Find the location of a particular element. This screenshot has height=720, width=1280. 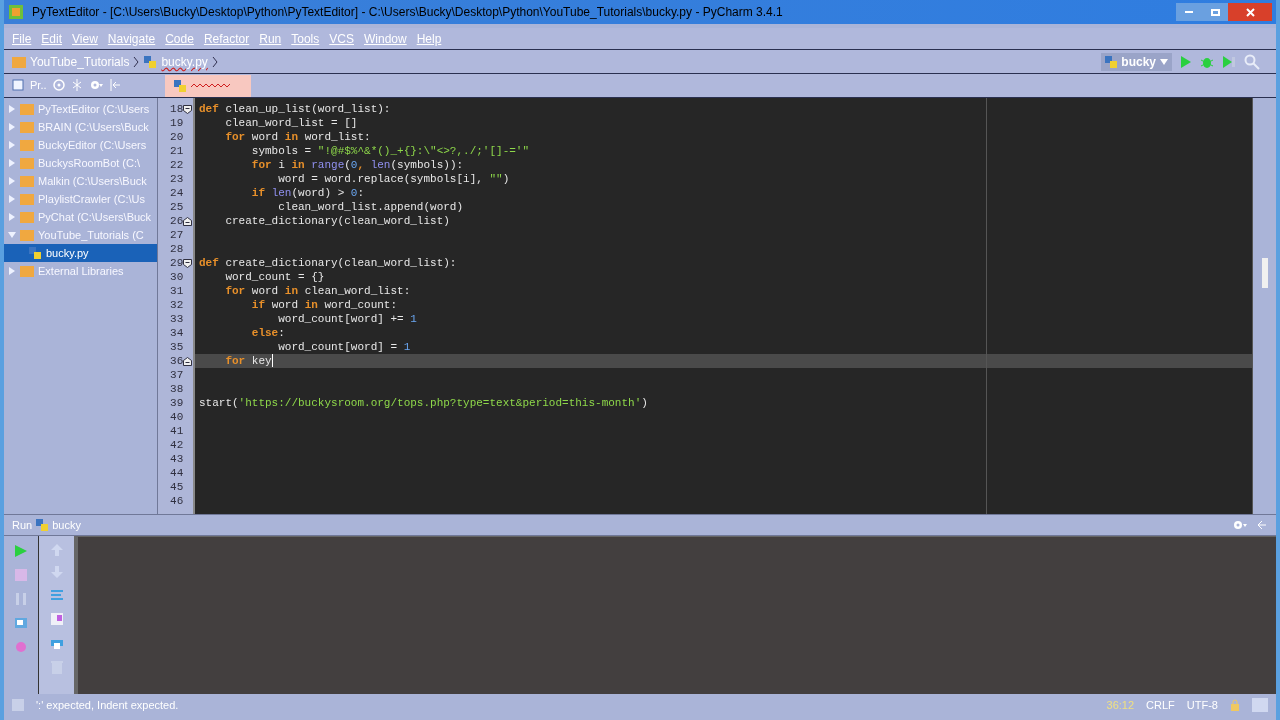

menu-item: Window is located at coordinates (385, 38).